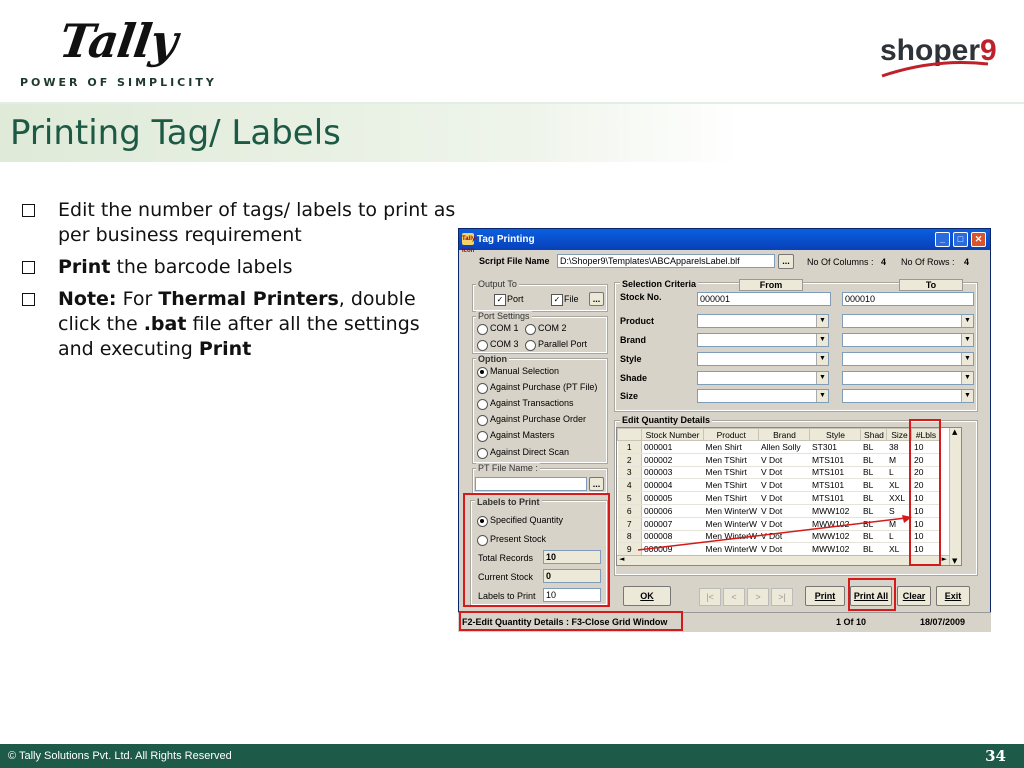 The width and height of the screenshot is (1024, 768). What do you see at coordinates (546, 329) in the screenshot?
I see `com2-radio: COM 2` at bounding box center [546, 329].